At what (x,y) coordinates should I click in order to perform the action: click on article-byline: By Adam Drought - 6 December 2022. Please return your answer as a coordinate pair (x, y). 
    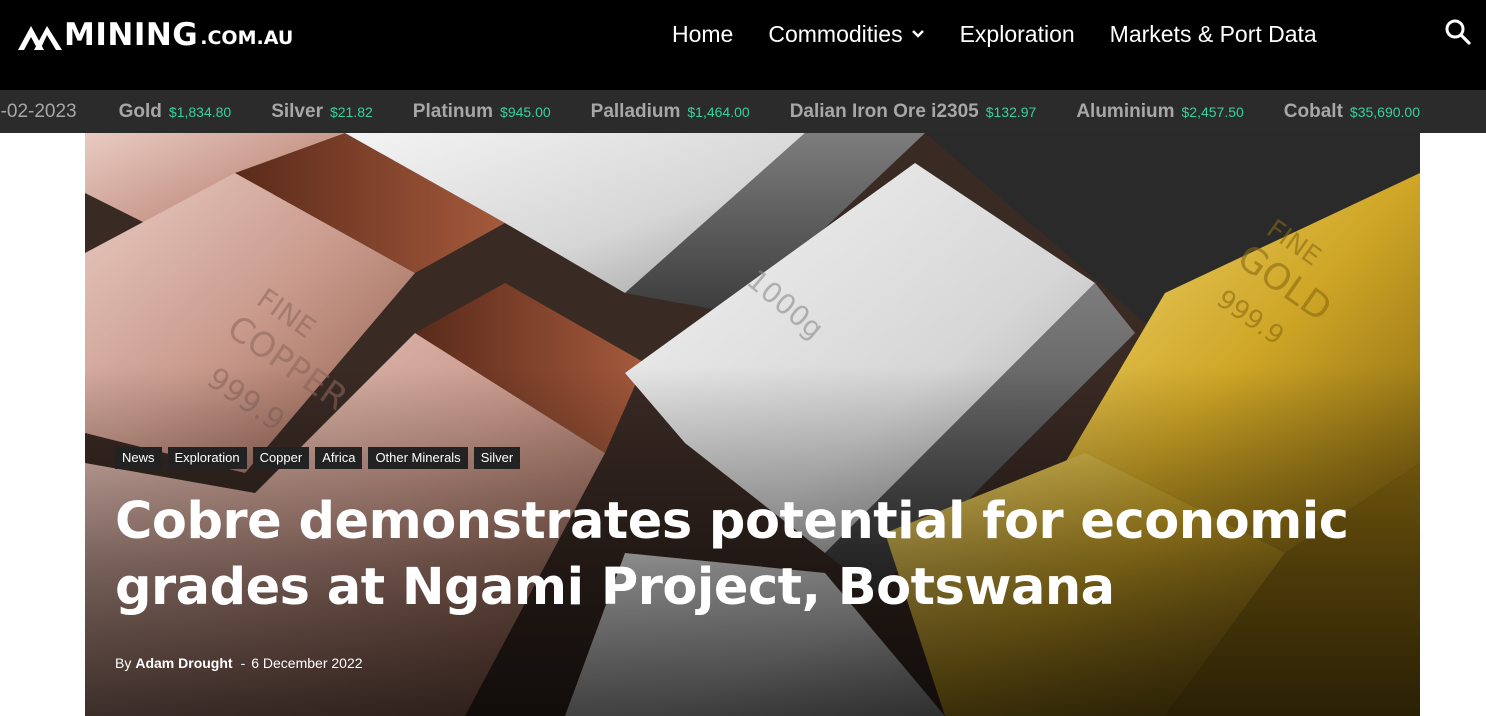
    Looking at the image, I should click on (239, 663).